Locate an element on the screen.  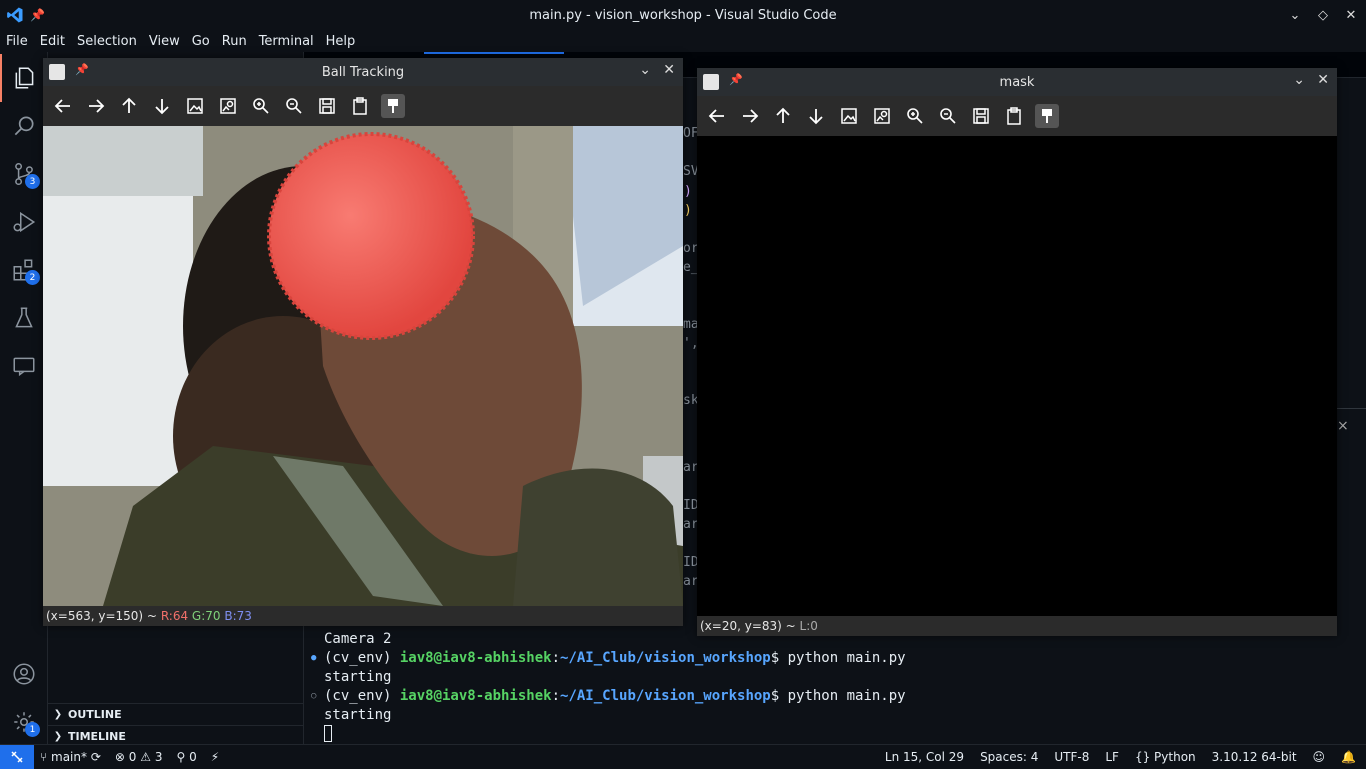
chevron-right-icon: ❯ is located at coordinates (58, 714).